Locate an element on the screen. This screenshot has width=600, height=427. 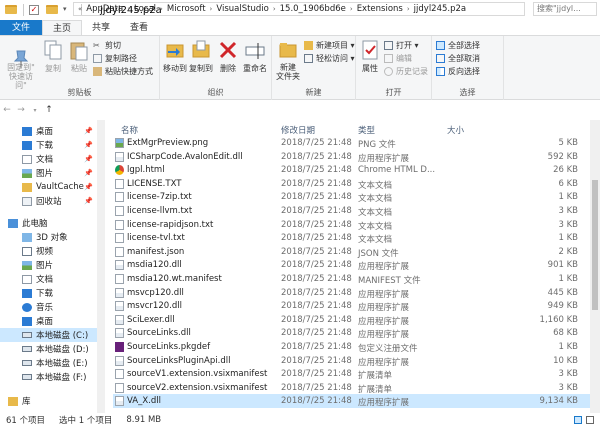
breadcrumb-item: VisualStudio is located at coordinates (242, 9).